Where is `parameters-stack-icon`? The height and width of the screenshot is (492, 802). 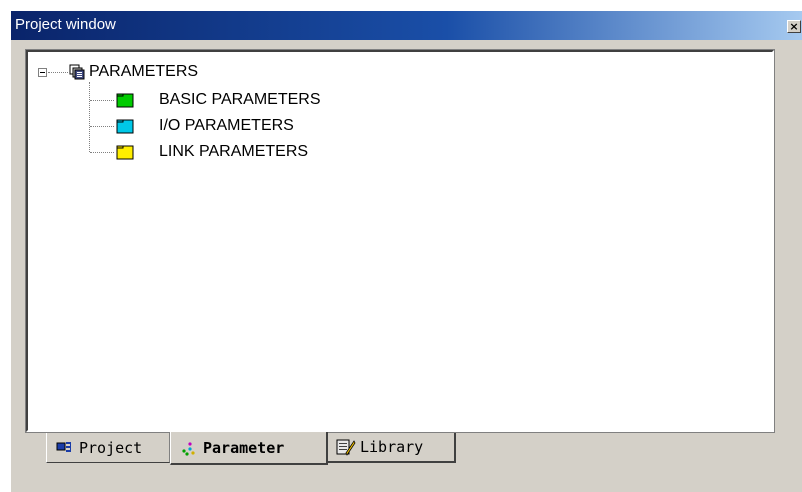
parameters-stack-icon is located at coordinates (77, 72).